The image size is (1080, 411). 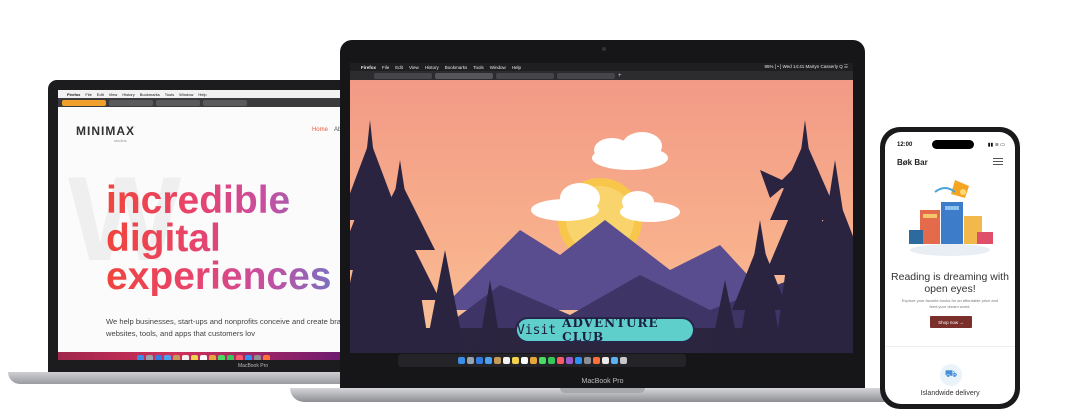 What do you see at coordinates (996, 145) in the screenshot?
I see `status-icons: ▮▮ ≋ ▭` at bounding box center [996, 145].